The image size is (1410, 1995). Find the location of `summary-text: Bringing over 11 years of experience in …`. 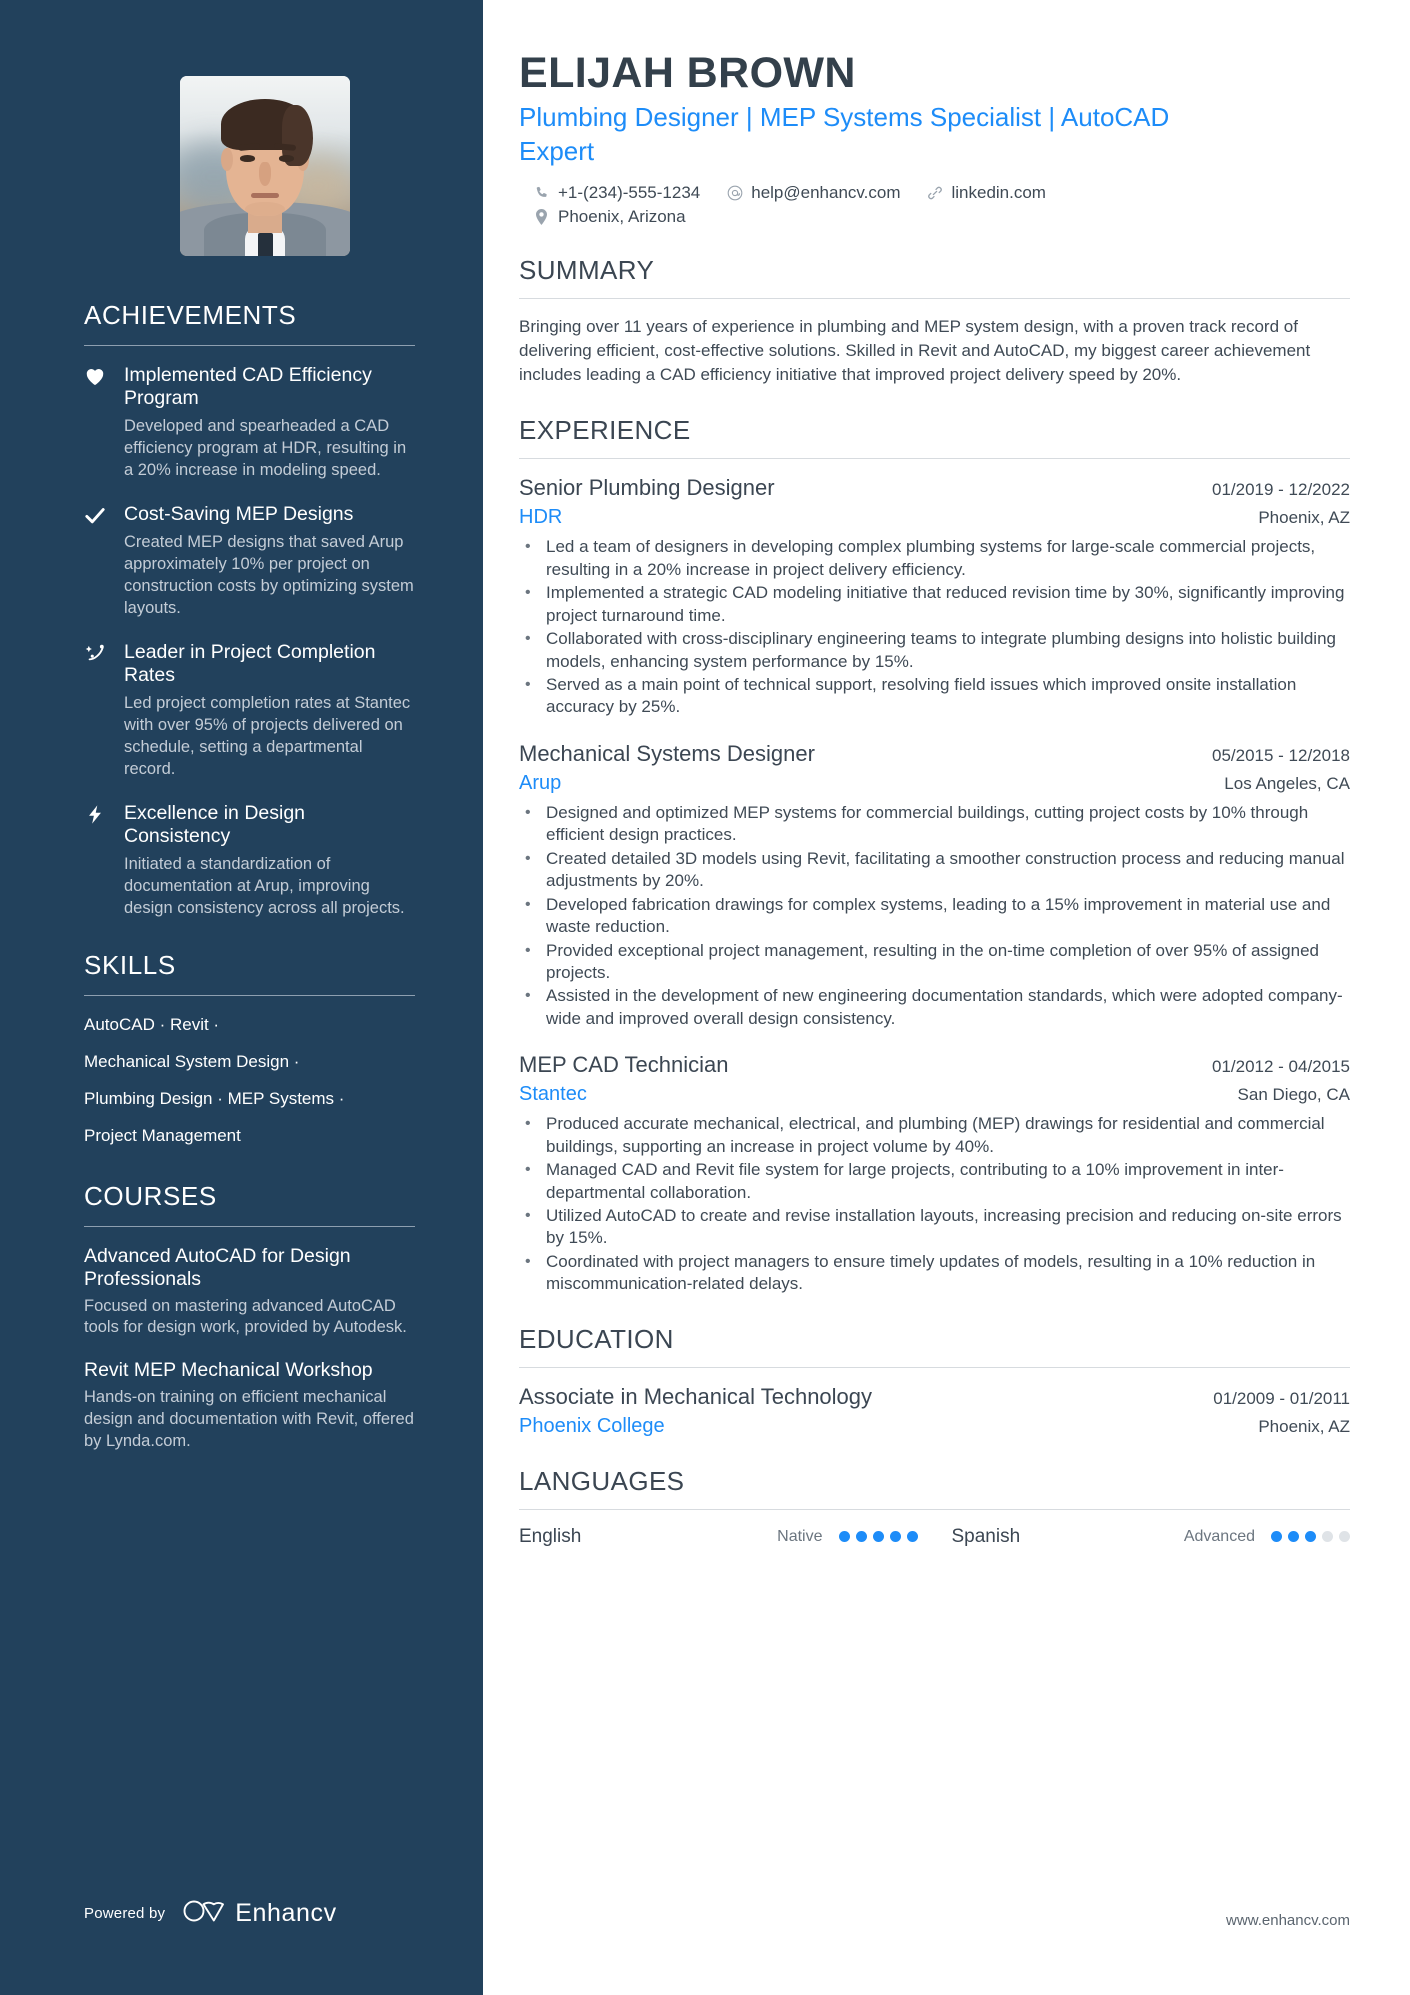

summary-text: Bringing over 11 years of experience in … is located at coordinates (915, 351).